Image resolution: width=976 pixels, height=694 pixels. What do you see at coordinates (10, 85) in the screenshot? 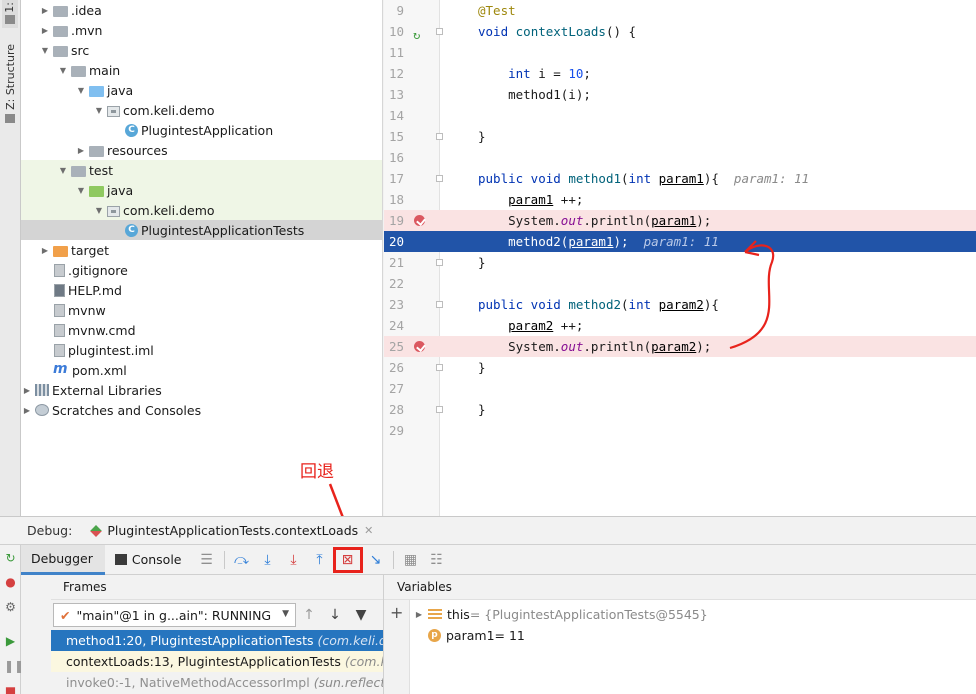
I see `structure-tool-tab: Z: Structure` at bounding box center [10, 85].